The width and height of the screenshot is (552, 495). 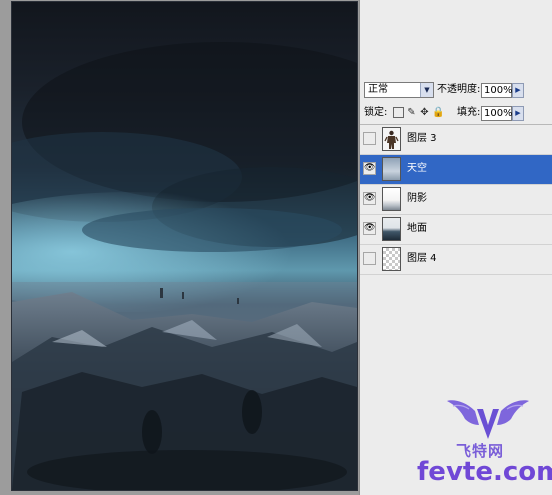 What do you see at coordinates (422, 258) in the screenshot?
I see `layer-name: 图层 4` at bounding box center [422, 258].